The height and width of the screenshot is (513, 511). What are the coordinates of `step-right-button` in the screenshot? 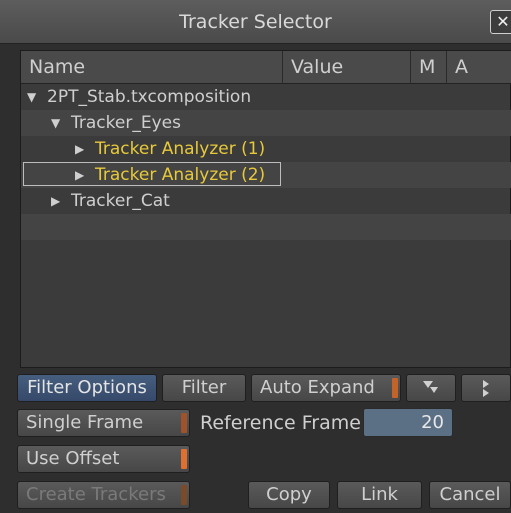 It's located at (486, 388).